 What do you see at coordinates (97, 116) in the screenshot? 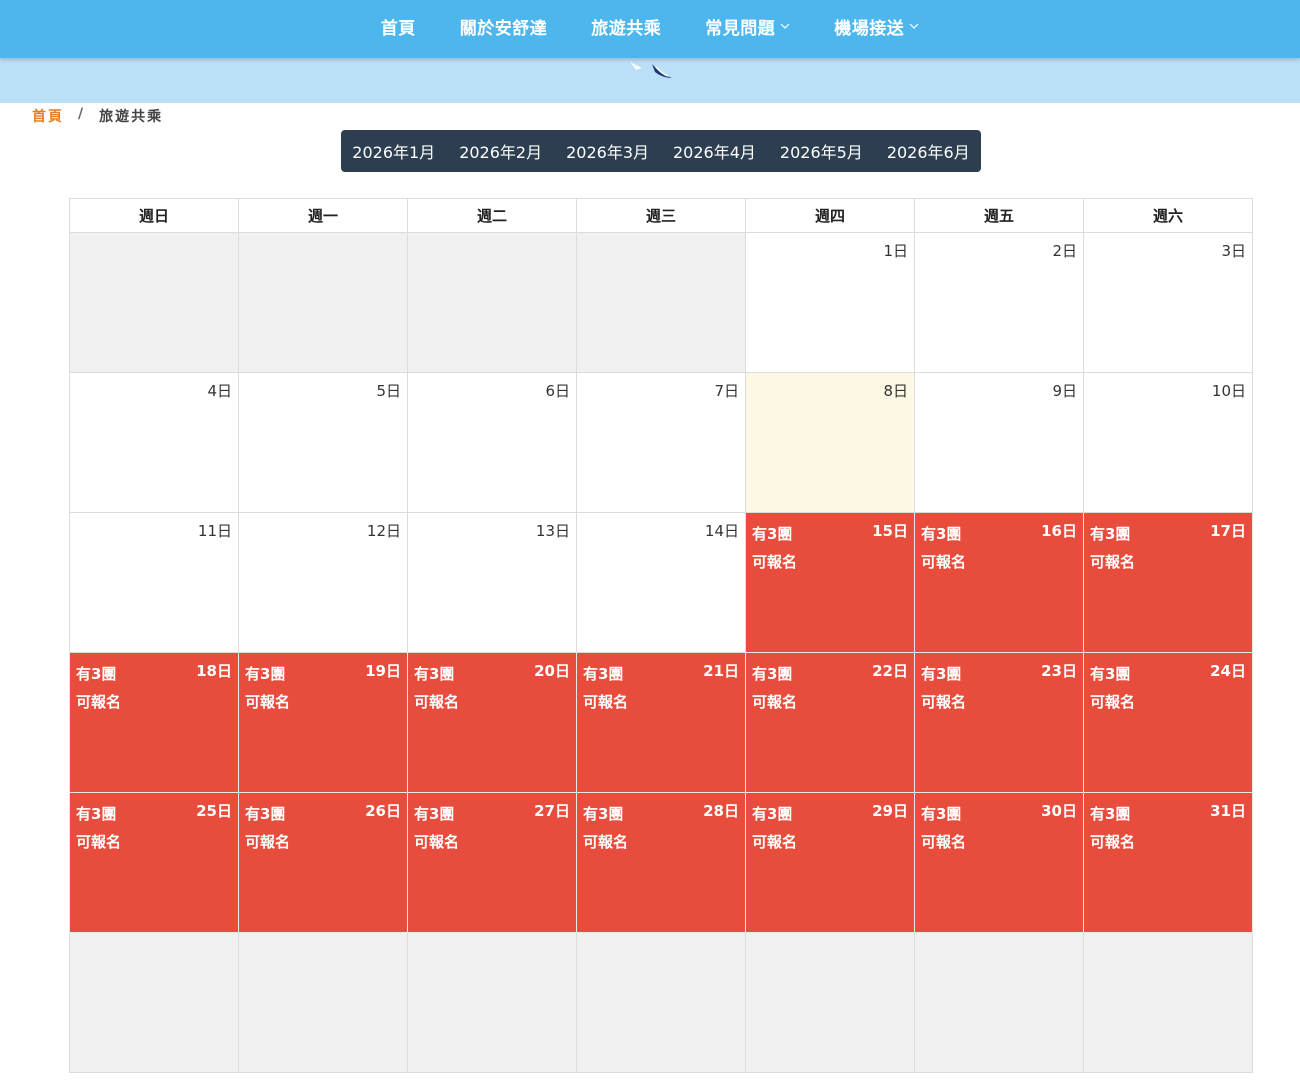
I see `breadcrumb: 首頁 / 旅遊共乘` at bounding box center [97, 116].